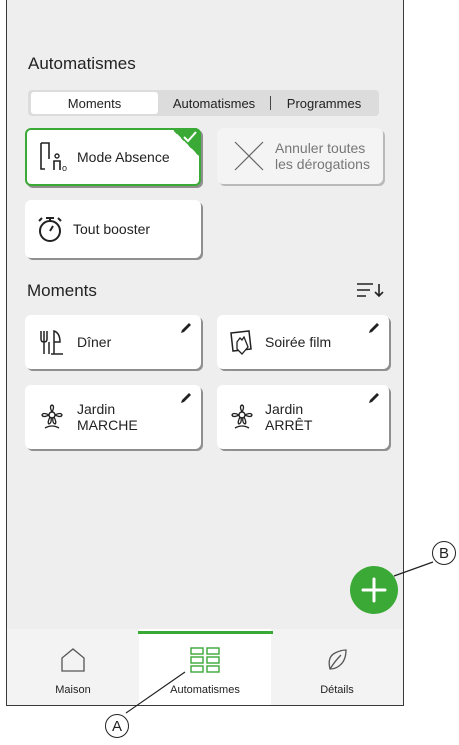  What do you see at coordinates (214, 103) in the screenshot?
I see `tab-automatismes: Automatismes` at bounding box center [214, 103].